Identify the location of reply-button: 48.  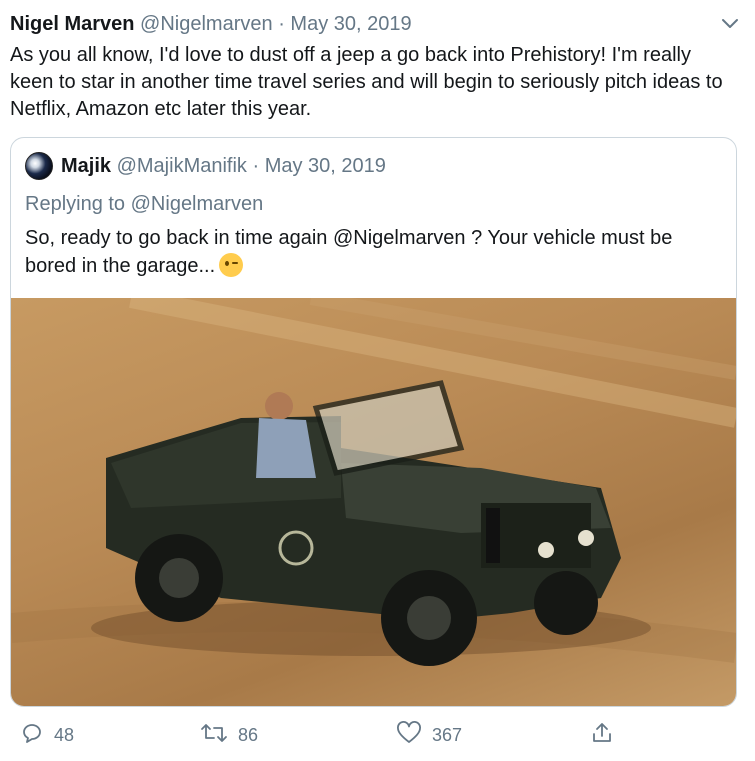
(47, 735).